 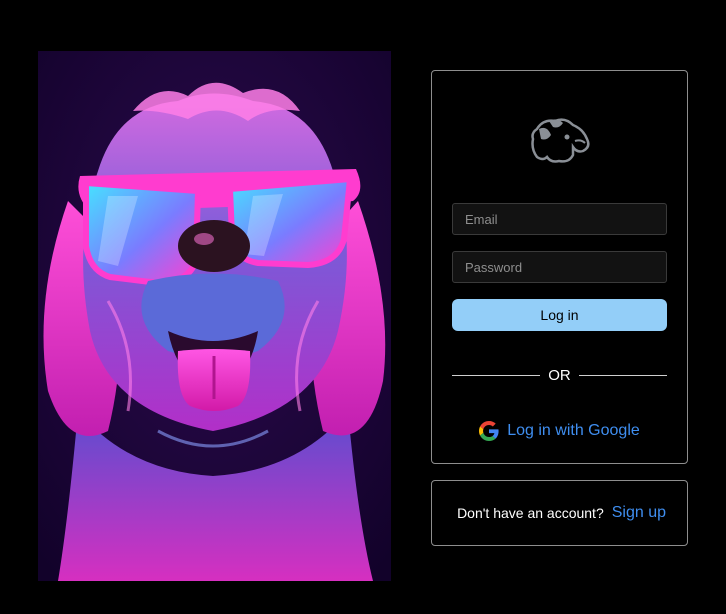 I want to click on divider-text: OR, so click(x=559, y=375).